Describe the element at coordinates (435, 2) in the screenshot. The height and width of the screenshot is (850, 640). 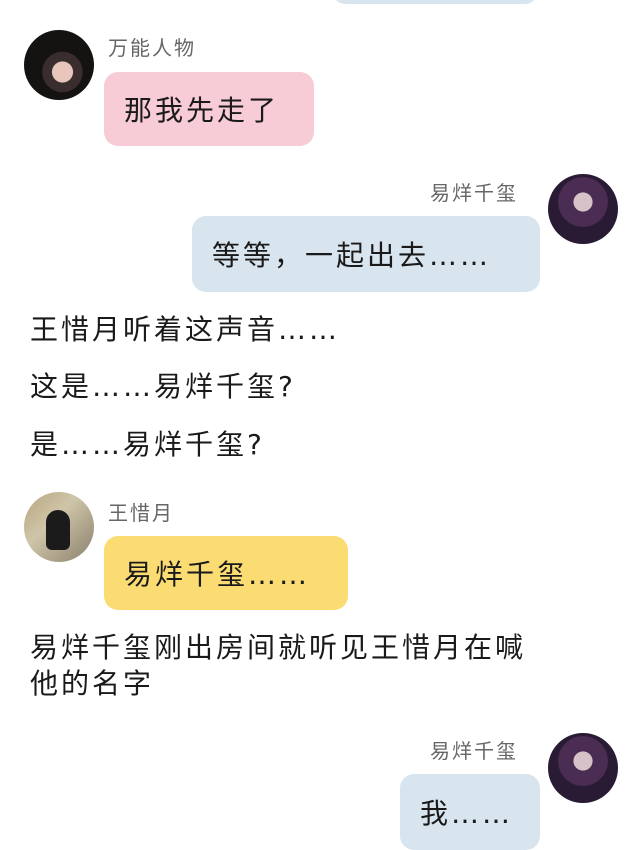
I see `previous-message-bubble` at that location.